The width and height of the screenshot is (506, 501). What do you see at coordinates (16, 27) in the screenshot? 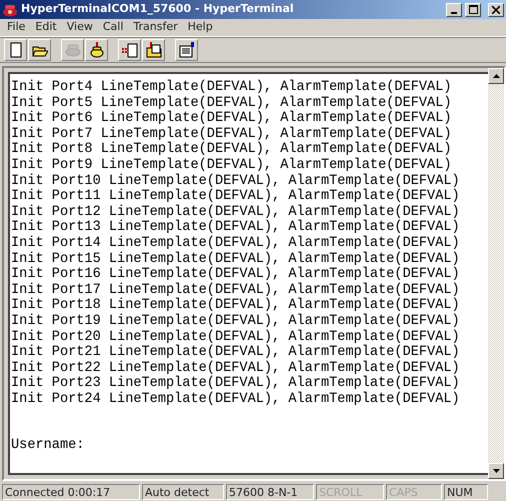
I see `menu-item: File` at bounding box center [16, 27].